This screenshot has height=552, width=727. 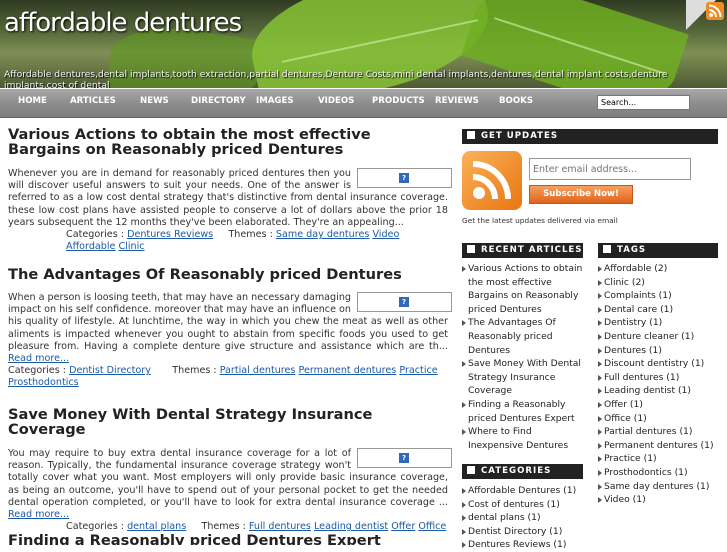 I want to click on nav-home: HOME, so click(x=32, y=101).